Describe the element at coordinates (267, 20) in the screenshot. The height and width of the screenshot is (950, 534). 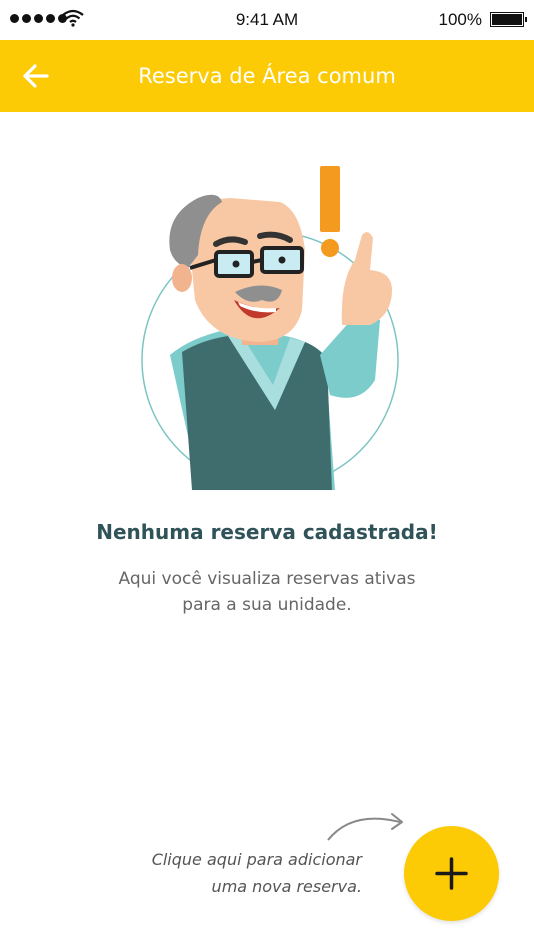
I see `status-bar: 9:41 AM 100%` at that location.